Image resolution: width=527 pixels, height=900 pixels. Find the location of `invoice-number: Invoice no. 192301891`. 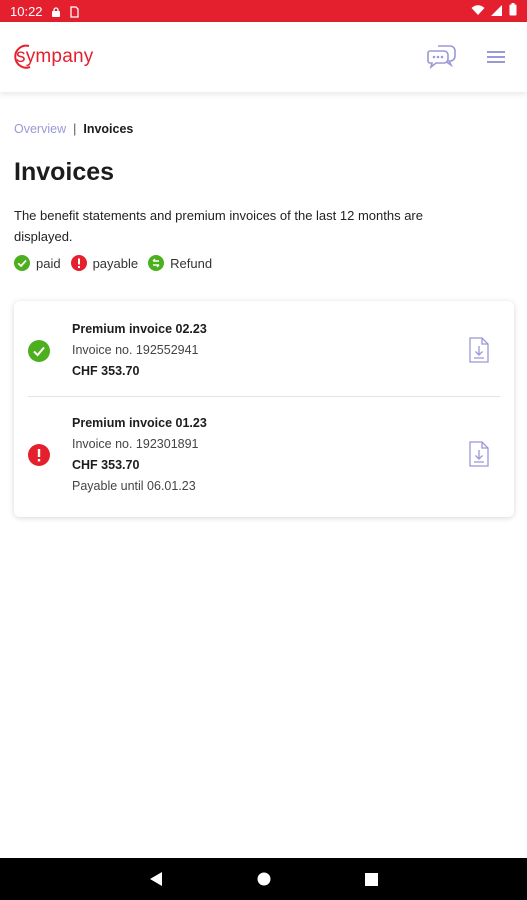

invoice-number: Invoice no. 192301891 is located at coordinates (135, 444).